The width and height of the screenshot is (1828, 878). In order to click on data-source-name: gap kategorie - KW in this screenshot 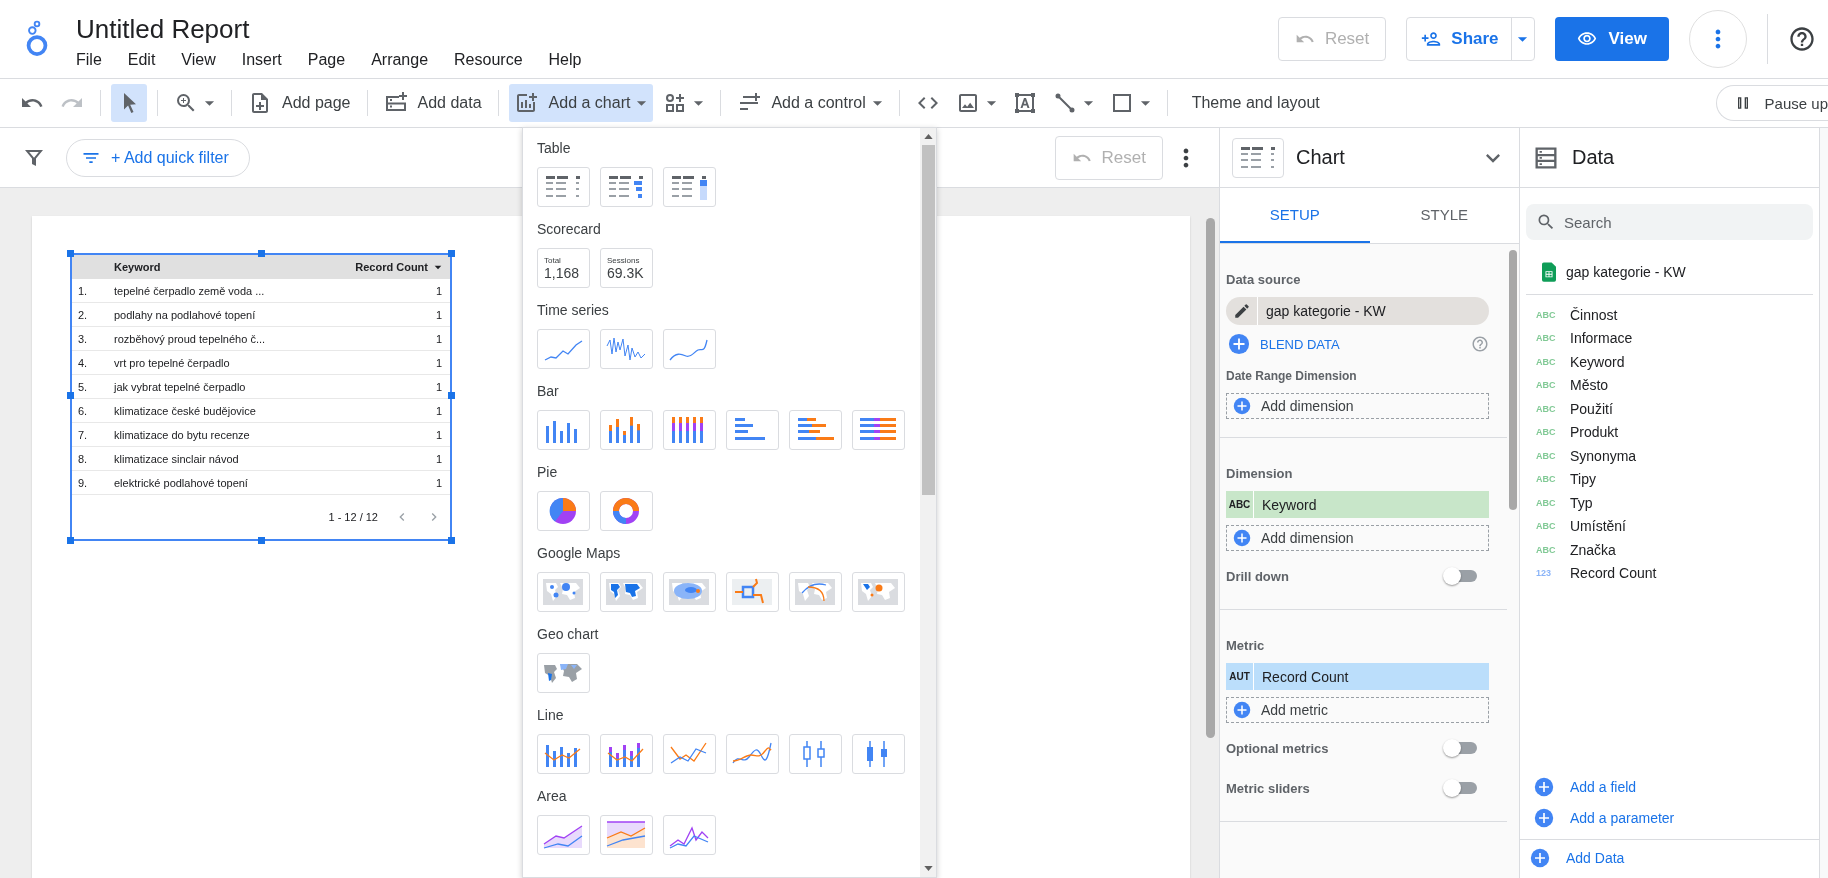, I will do `click(1626, 272)`.